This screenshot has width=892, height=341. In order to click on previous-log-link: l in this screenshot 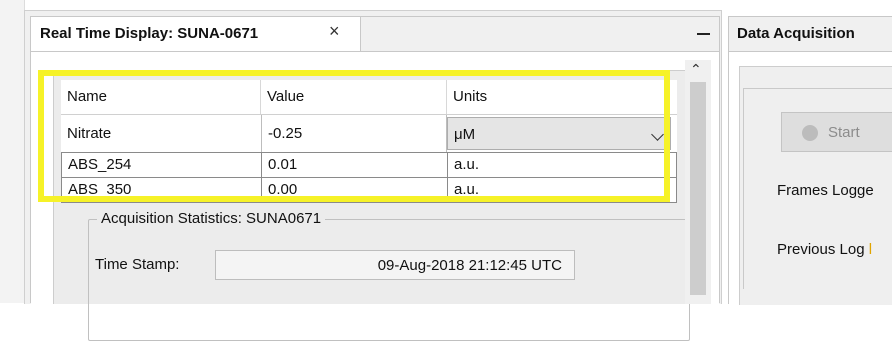, I will do `click(870, 249)`.